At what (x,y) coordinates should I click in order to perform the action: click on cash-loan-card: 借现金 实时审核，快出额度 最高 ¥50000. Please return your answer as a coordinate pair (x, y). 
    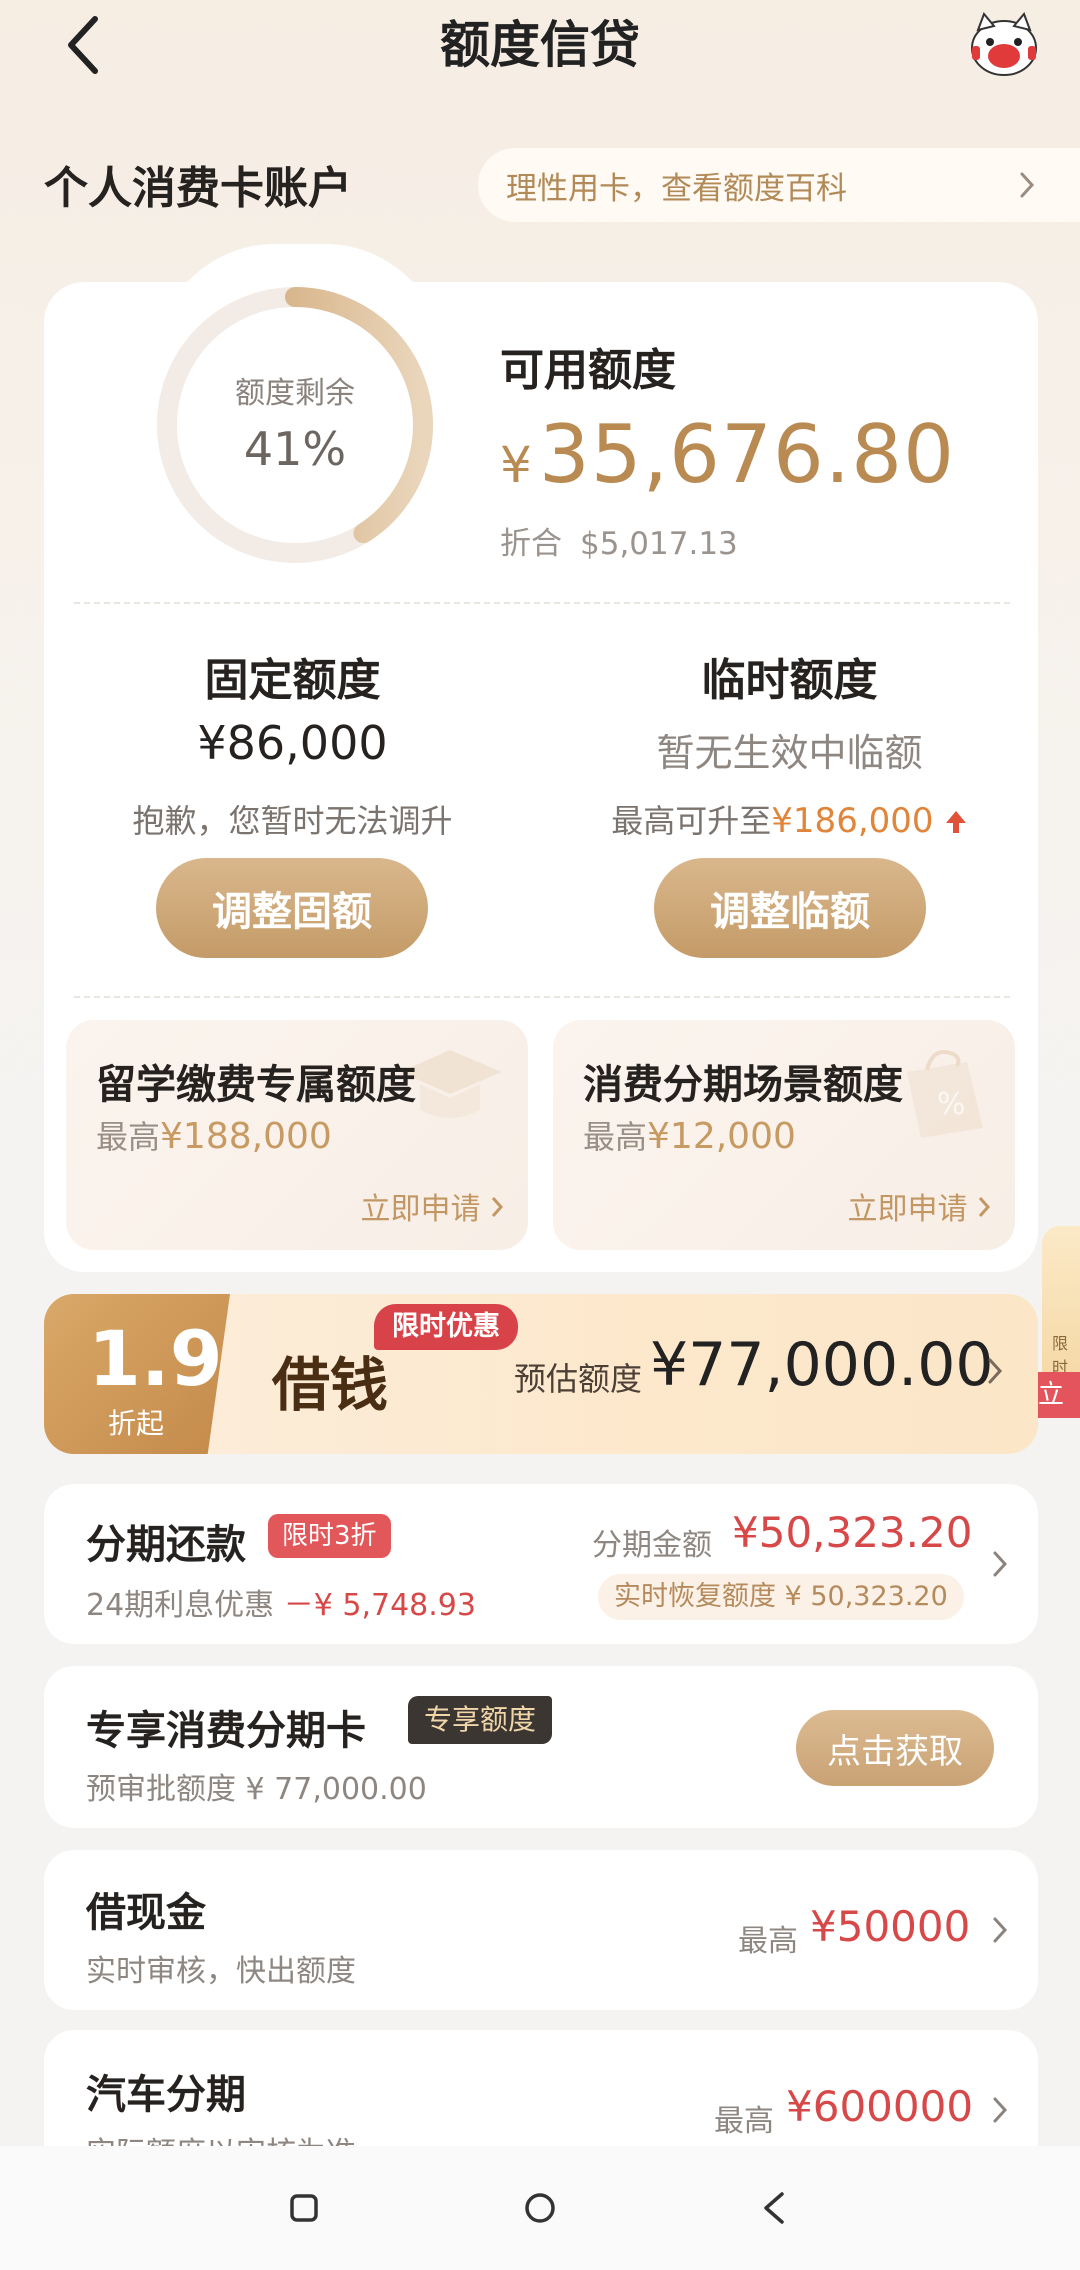
    Looking at the image, I should click on (541, 1930).